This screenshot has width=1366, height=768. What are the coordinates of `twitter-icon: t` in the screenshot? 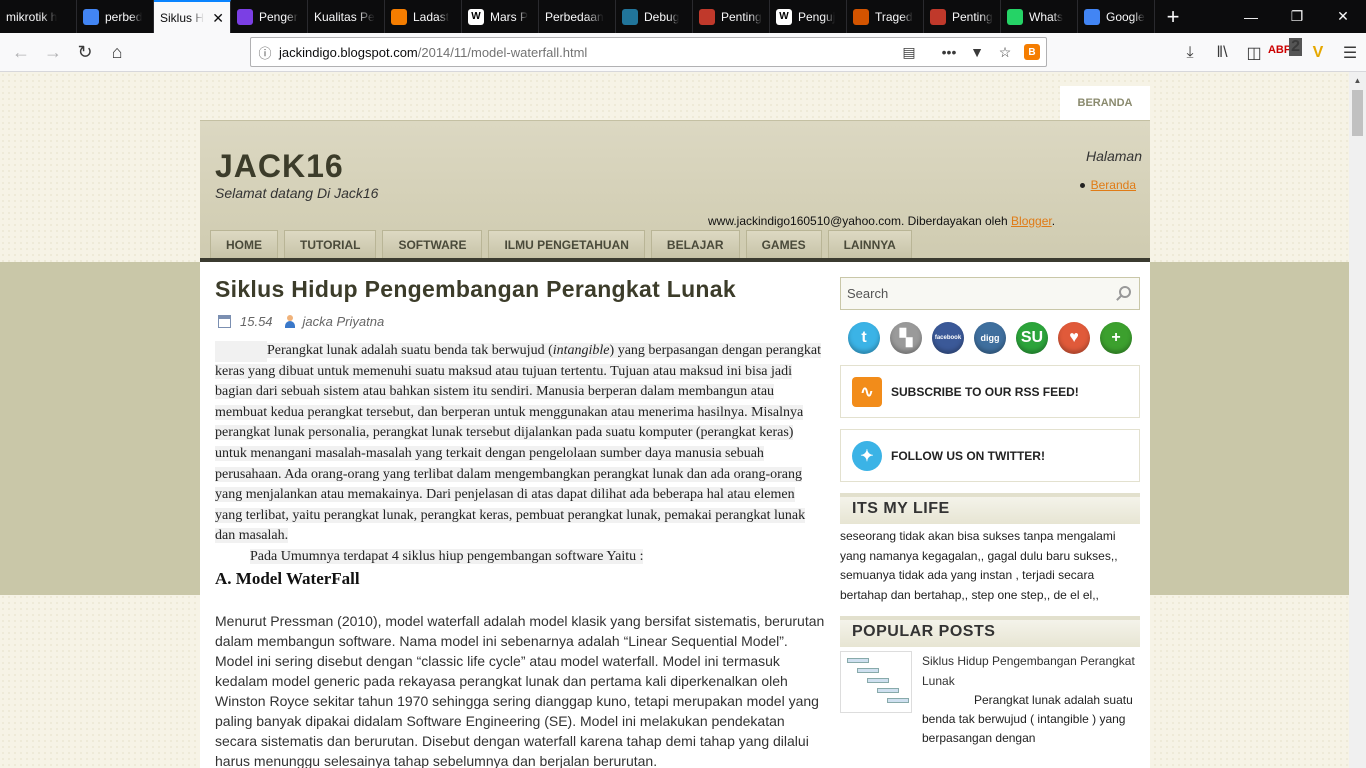 It's located at (864, 338).